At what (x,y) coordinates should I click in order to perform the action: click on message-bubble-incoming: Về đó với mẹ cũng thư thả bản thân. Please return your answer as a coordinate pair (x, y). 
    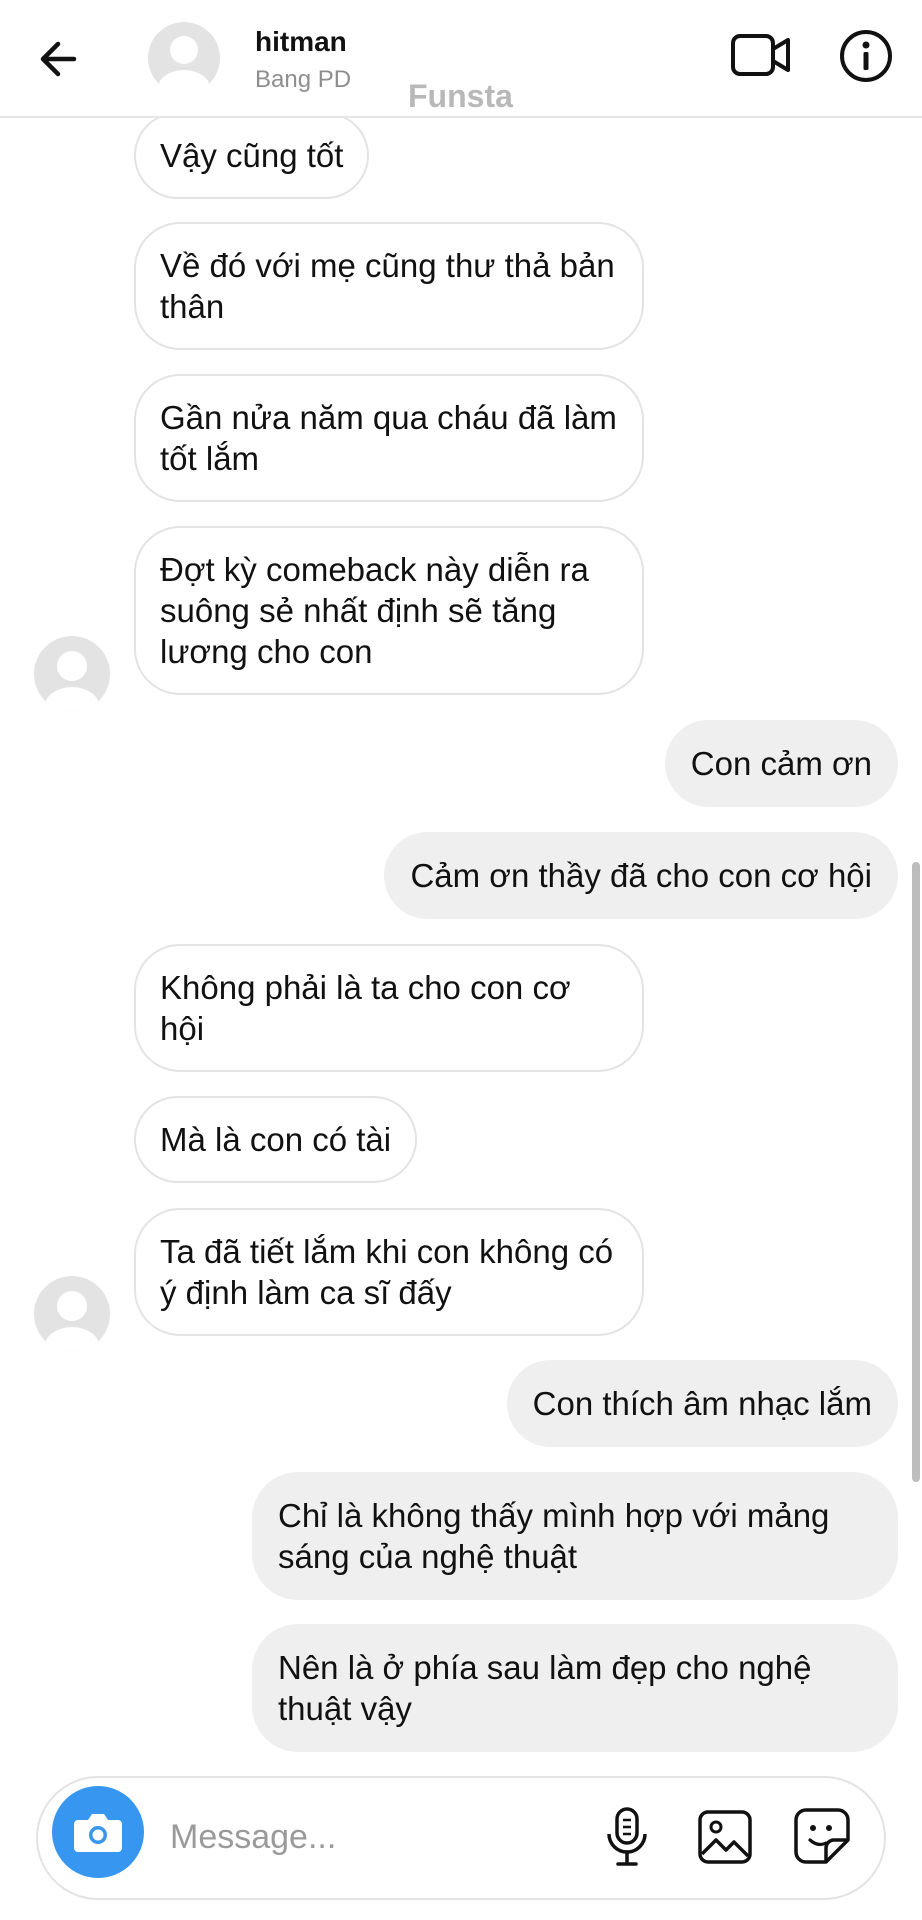
    Looking at the image, I should click on (389, 286).